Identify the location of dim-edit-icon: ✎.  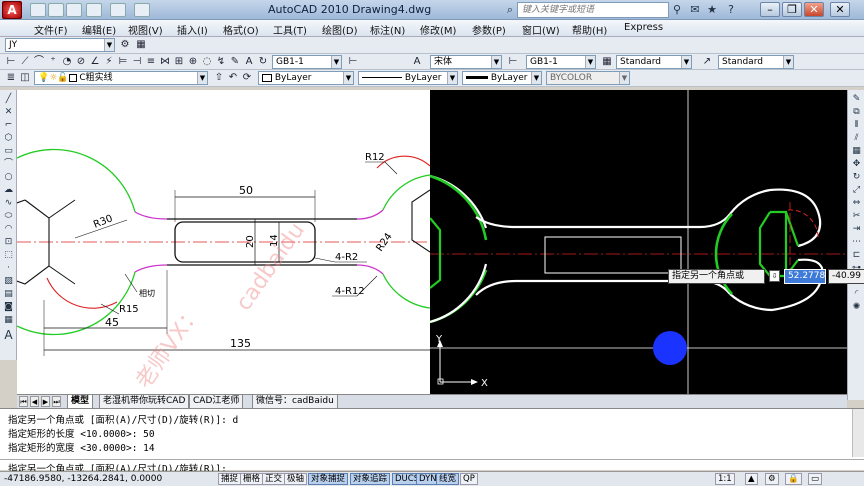
(235, 62).